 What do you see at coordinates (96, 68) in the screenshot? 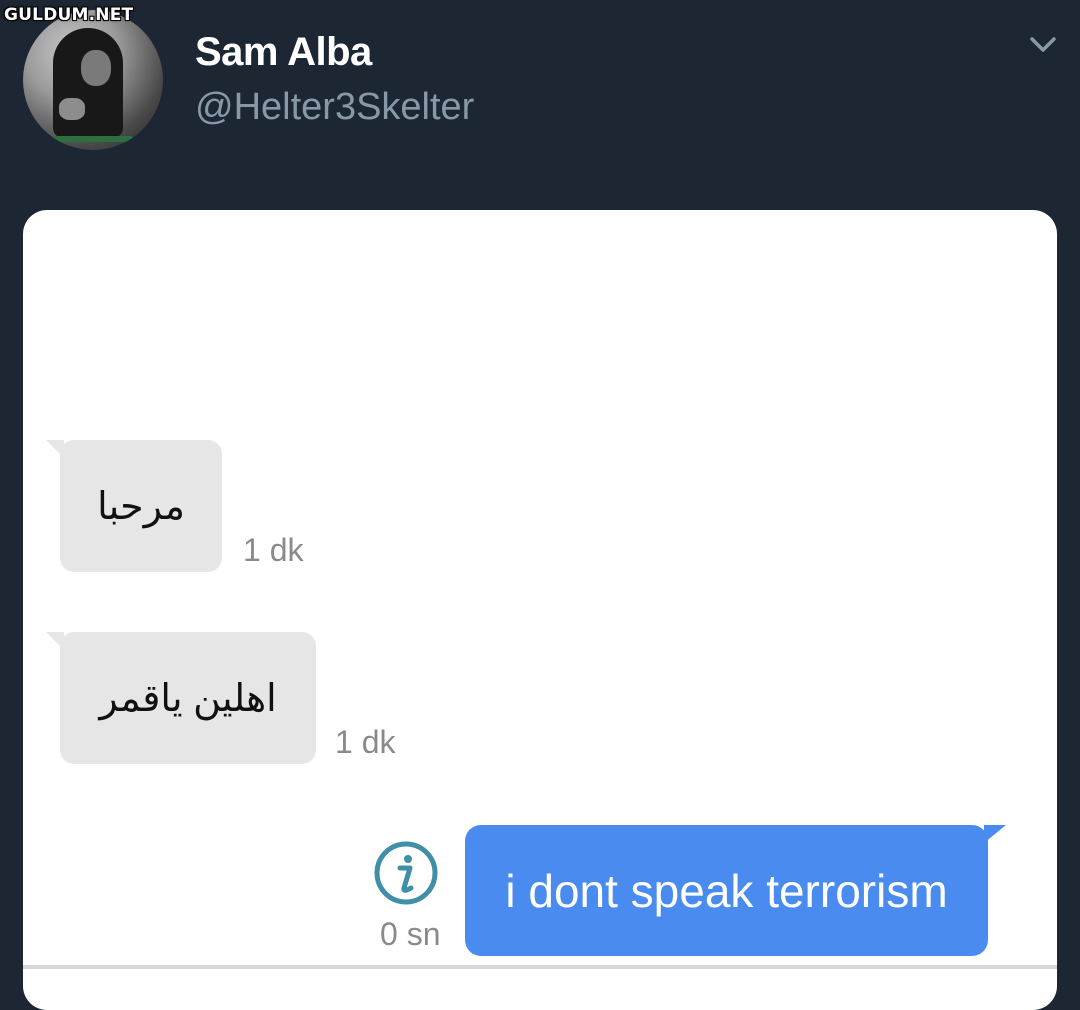
I see `avatar-face` at bounding box center [96, 68].